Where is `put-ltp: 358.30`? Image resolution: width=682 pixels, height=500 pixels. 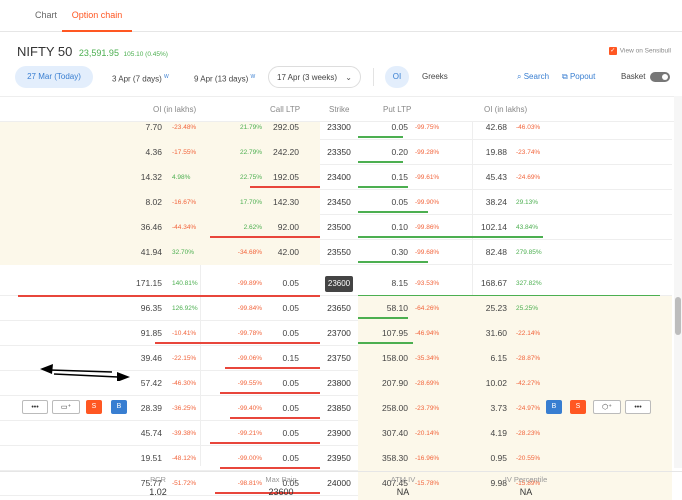 put-ltp: 358.30 is located at coordinates (395, 458).